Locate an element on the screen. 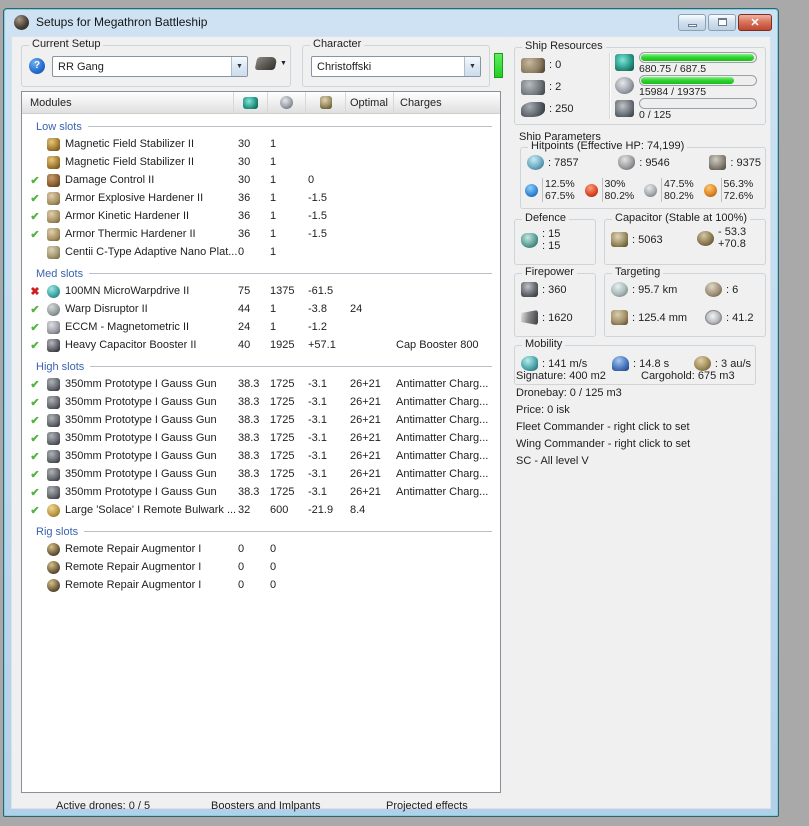  module-cap-use: -1.5 is located at coordinates (317, 198).